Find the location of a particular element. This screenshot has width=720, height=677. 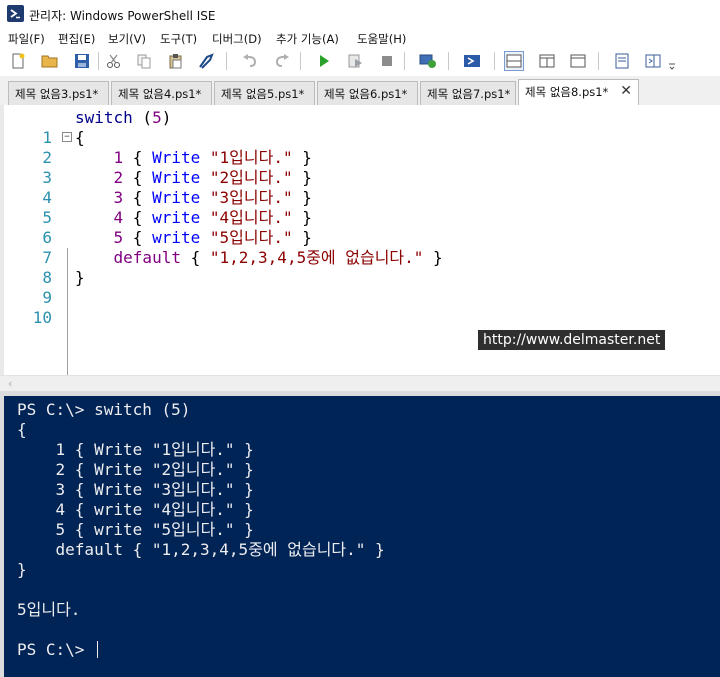

powershell-icon is located at coordinates (15, 13).